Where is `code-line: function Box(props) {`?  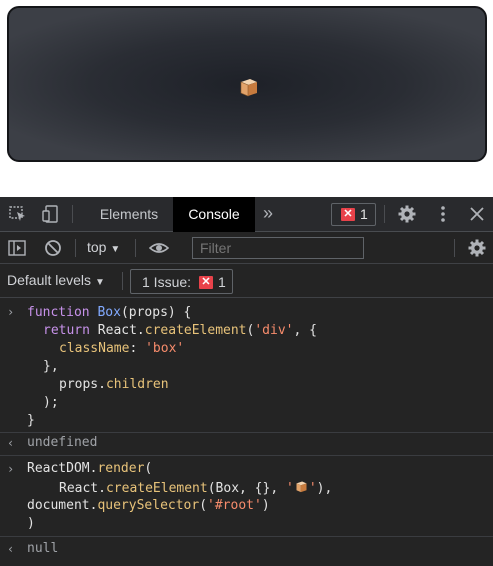
code-line: function Box(props) { is located at coordinates (109, 312).